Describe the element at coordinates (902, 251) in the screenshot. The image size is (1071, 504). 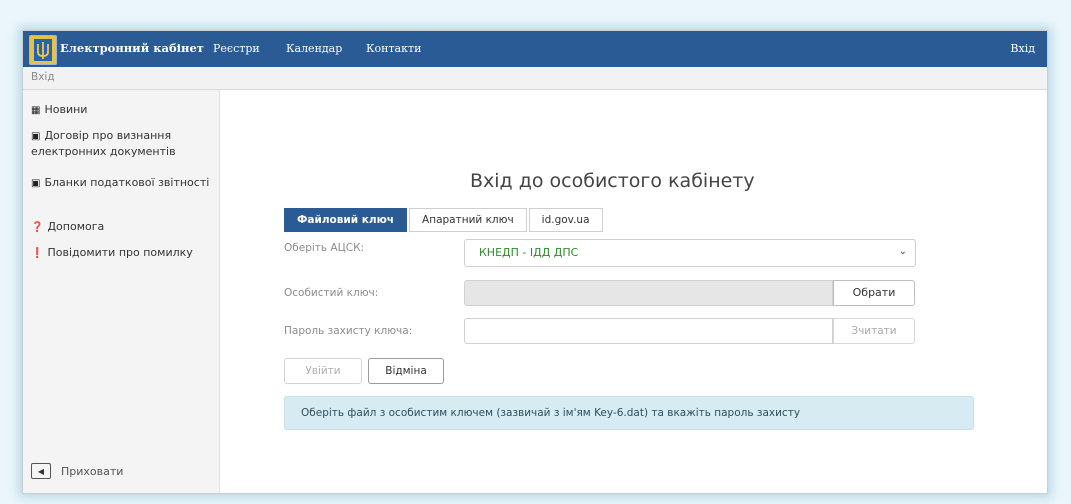
I see `chevron-down-icon: ⌄` at that location.